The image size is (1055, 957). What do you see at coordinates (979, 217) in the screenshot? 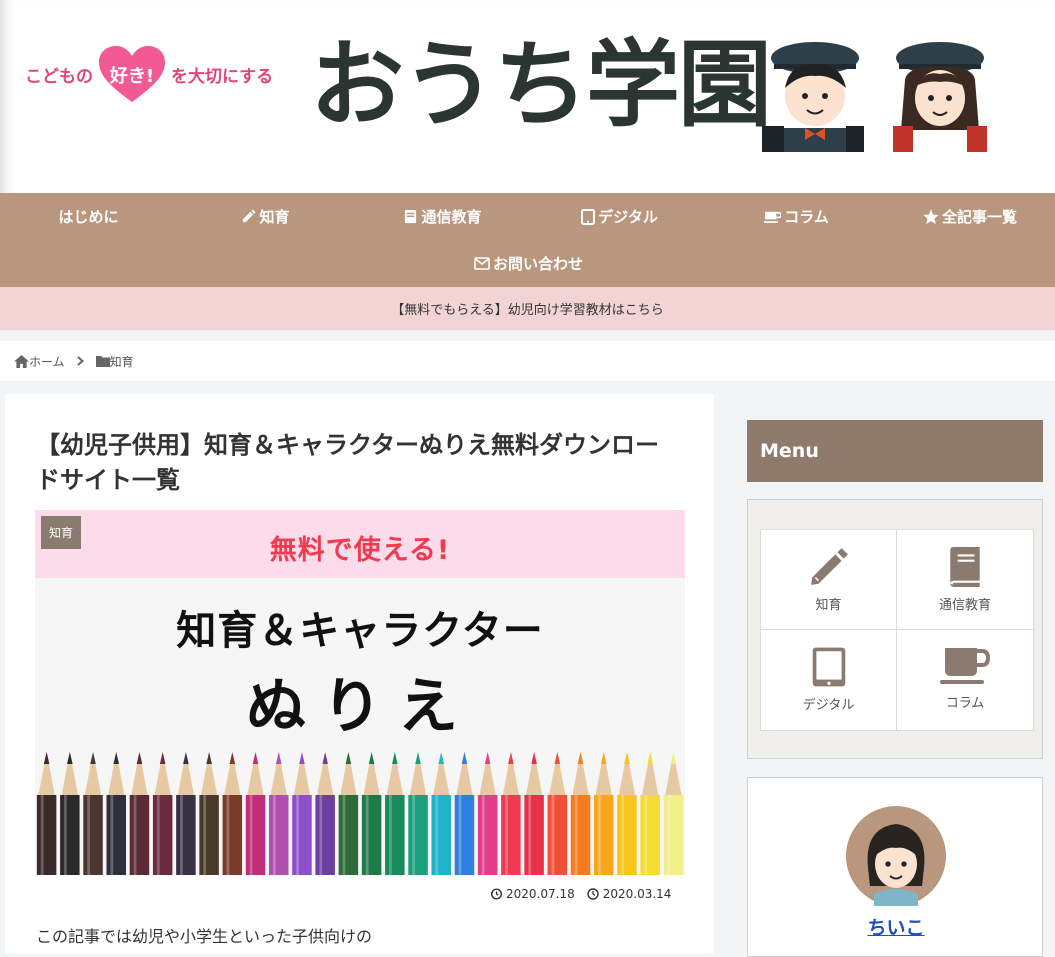
I see `nav-item-label: 全記事一覧` at bounding box center [979, 217].